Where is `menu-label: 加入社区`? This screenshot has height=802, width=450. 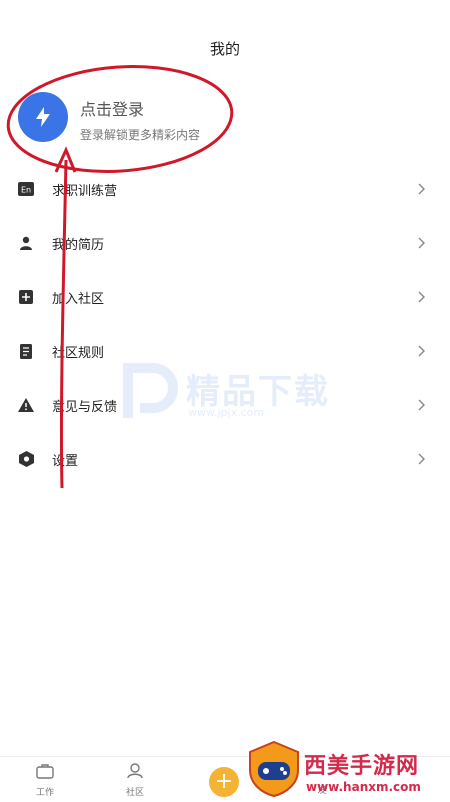 menu-label: 加入社区 is located at coordinates (78, 299).